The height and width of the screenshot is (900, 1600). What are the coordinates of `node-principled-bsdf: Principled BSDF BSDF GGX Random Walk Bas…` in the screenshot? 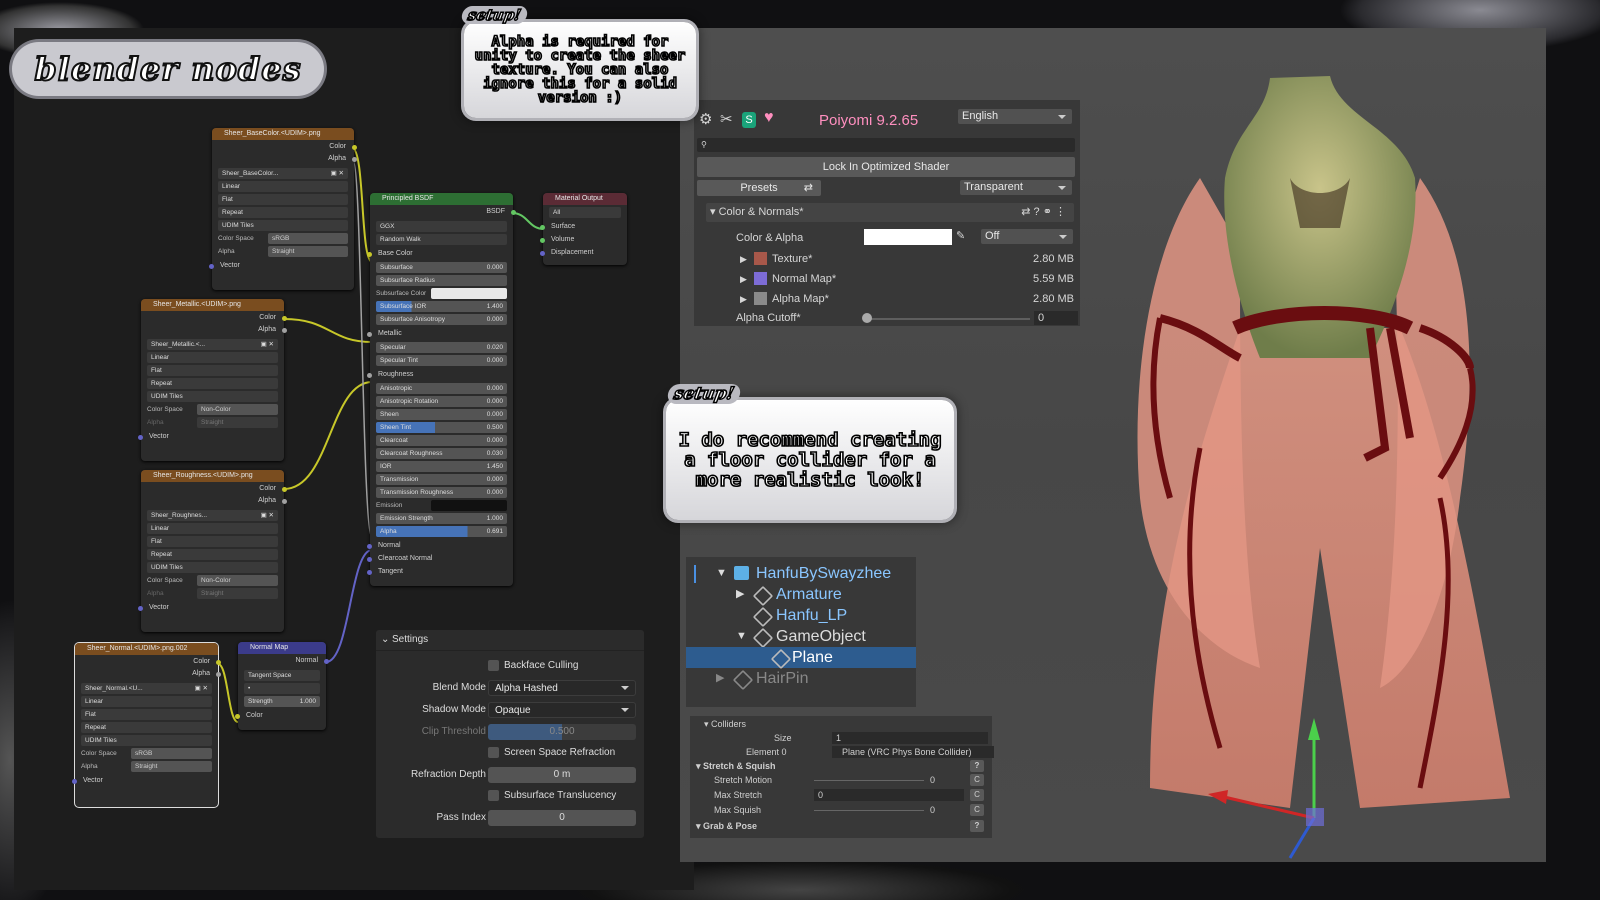 It's located at (441, 389).